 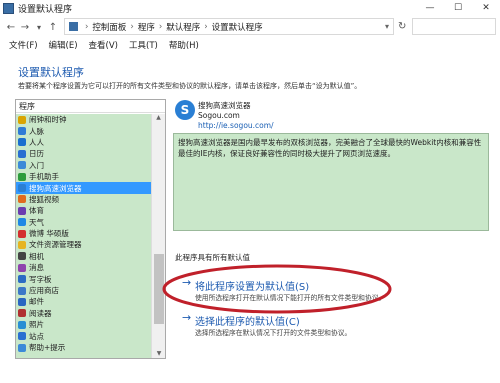 I want to click on list-item: 相机, so click(x=83, y=256).